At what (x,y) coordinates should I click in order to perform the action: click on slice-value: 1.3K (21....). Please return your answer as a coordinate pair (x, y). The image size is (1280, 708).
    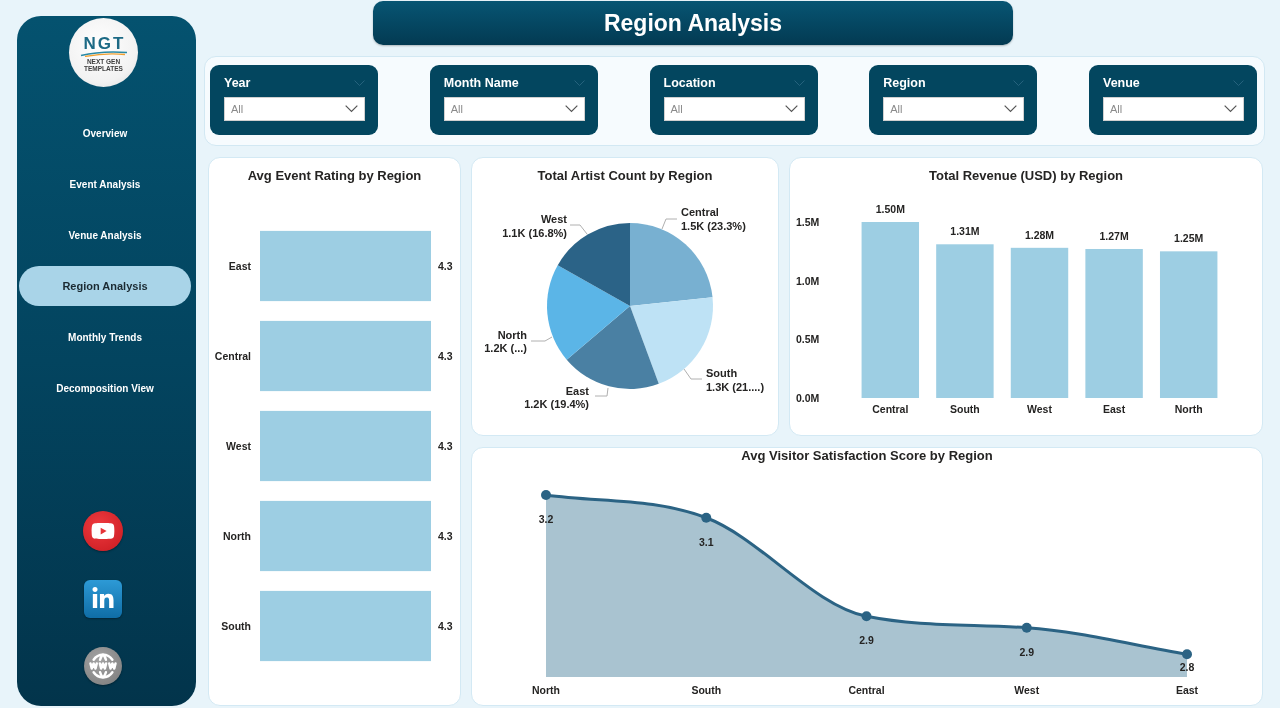
    Looking at the image, I should click on (735, 387).